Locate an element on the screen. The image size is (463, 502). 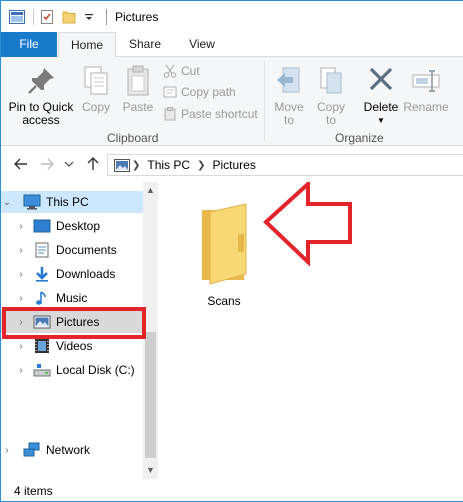
pin-label-line2: access is located at coordinates (41, 120).